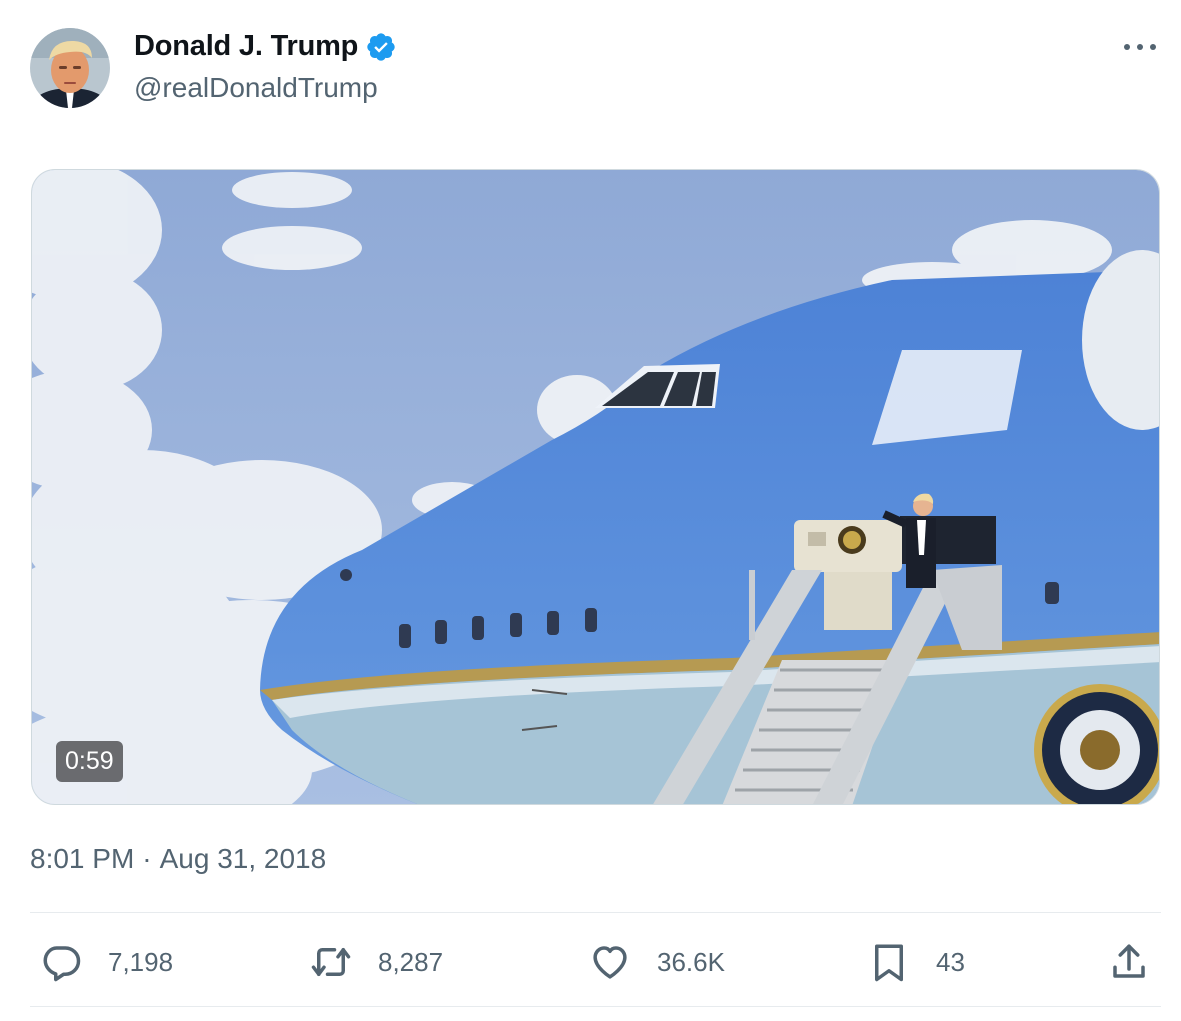 Image resolution: width=1181 pixels, height=1021 pixels. What do you see at coordinates (82, 858) in the screenshot?
I see `tweet-time: 8:01 PM` at bounding box center [82, 858].